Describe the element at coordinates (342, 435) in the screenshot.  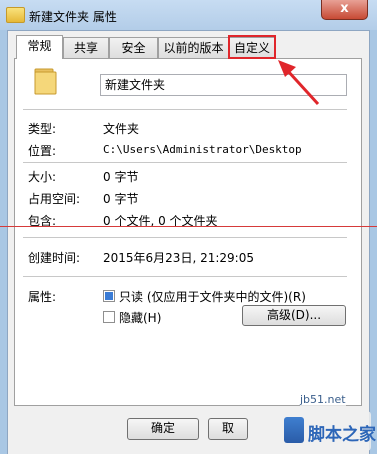
I see `watermark-brand: 脚本之家` at that location.